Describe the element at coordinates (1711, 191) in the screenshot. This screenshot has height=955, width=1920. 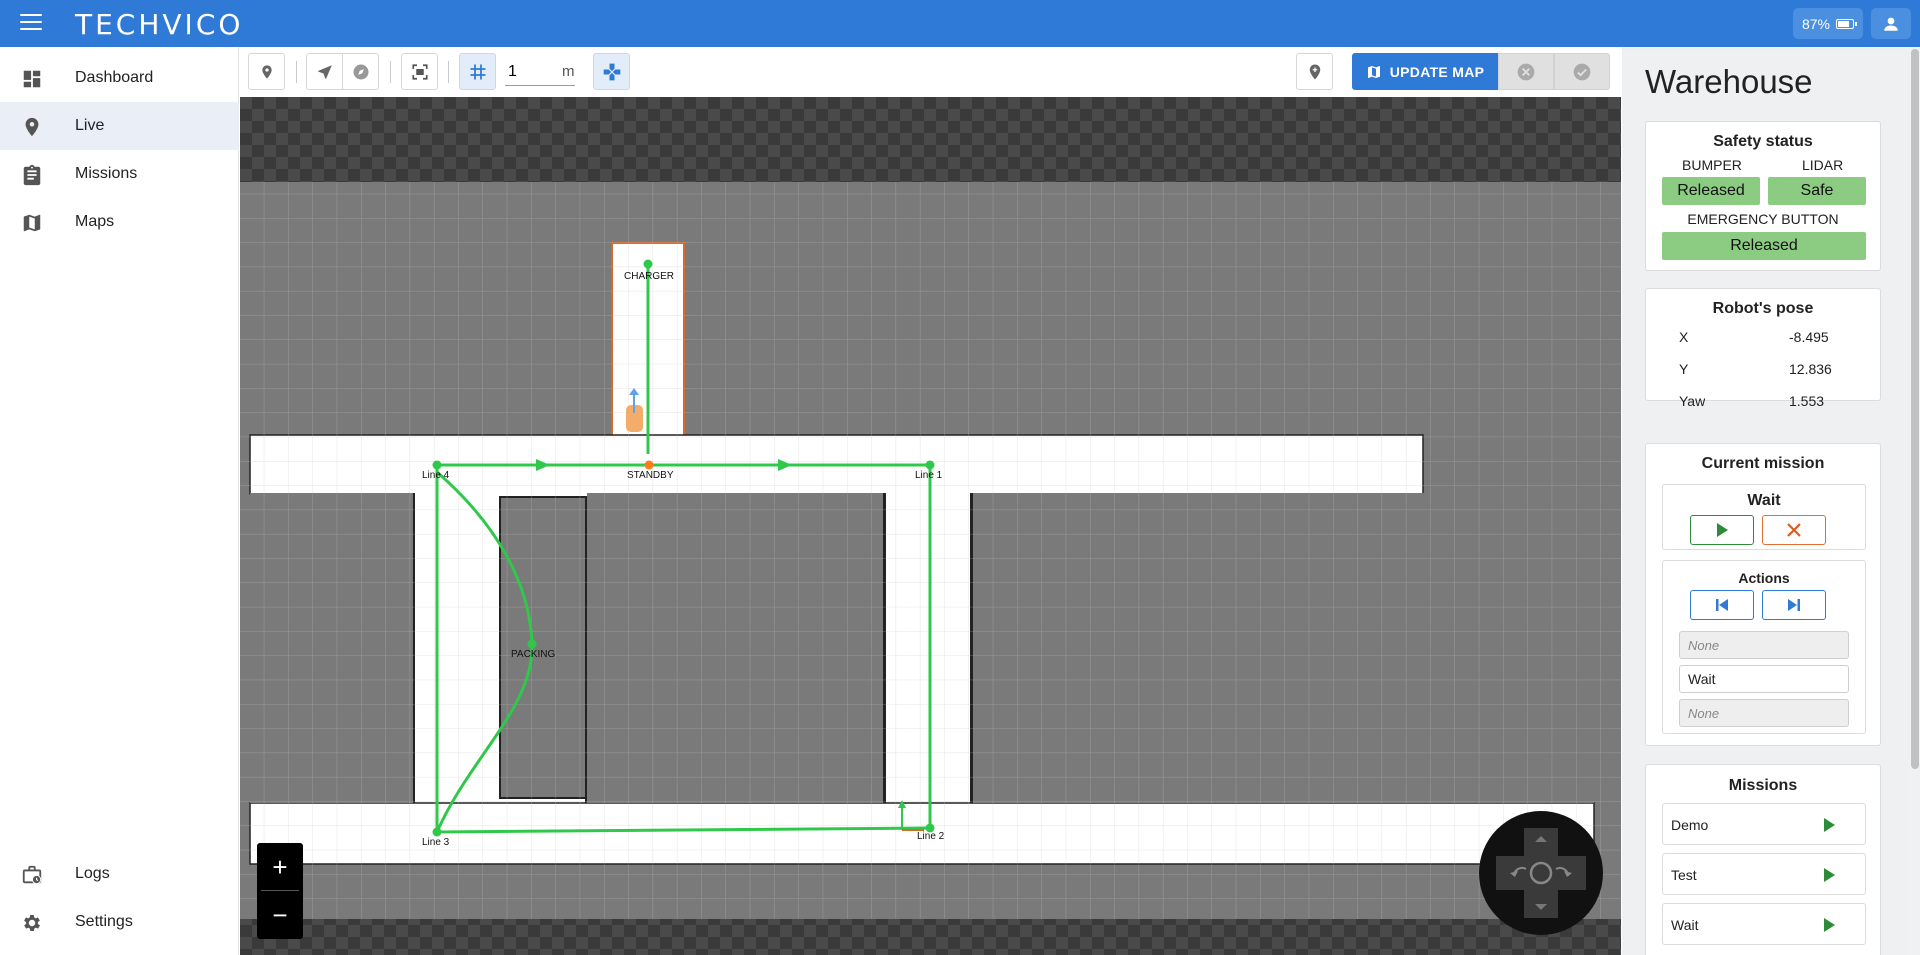
I see `bumper-status-badge: Released` at that location.